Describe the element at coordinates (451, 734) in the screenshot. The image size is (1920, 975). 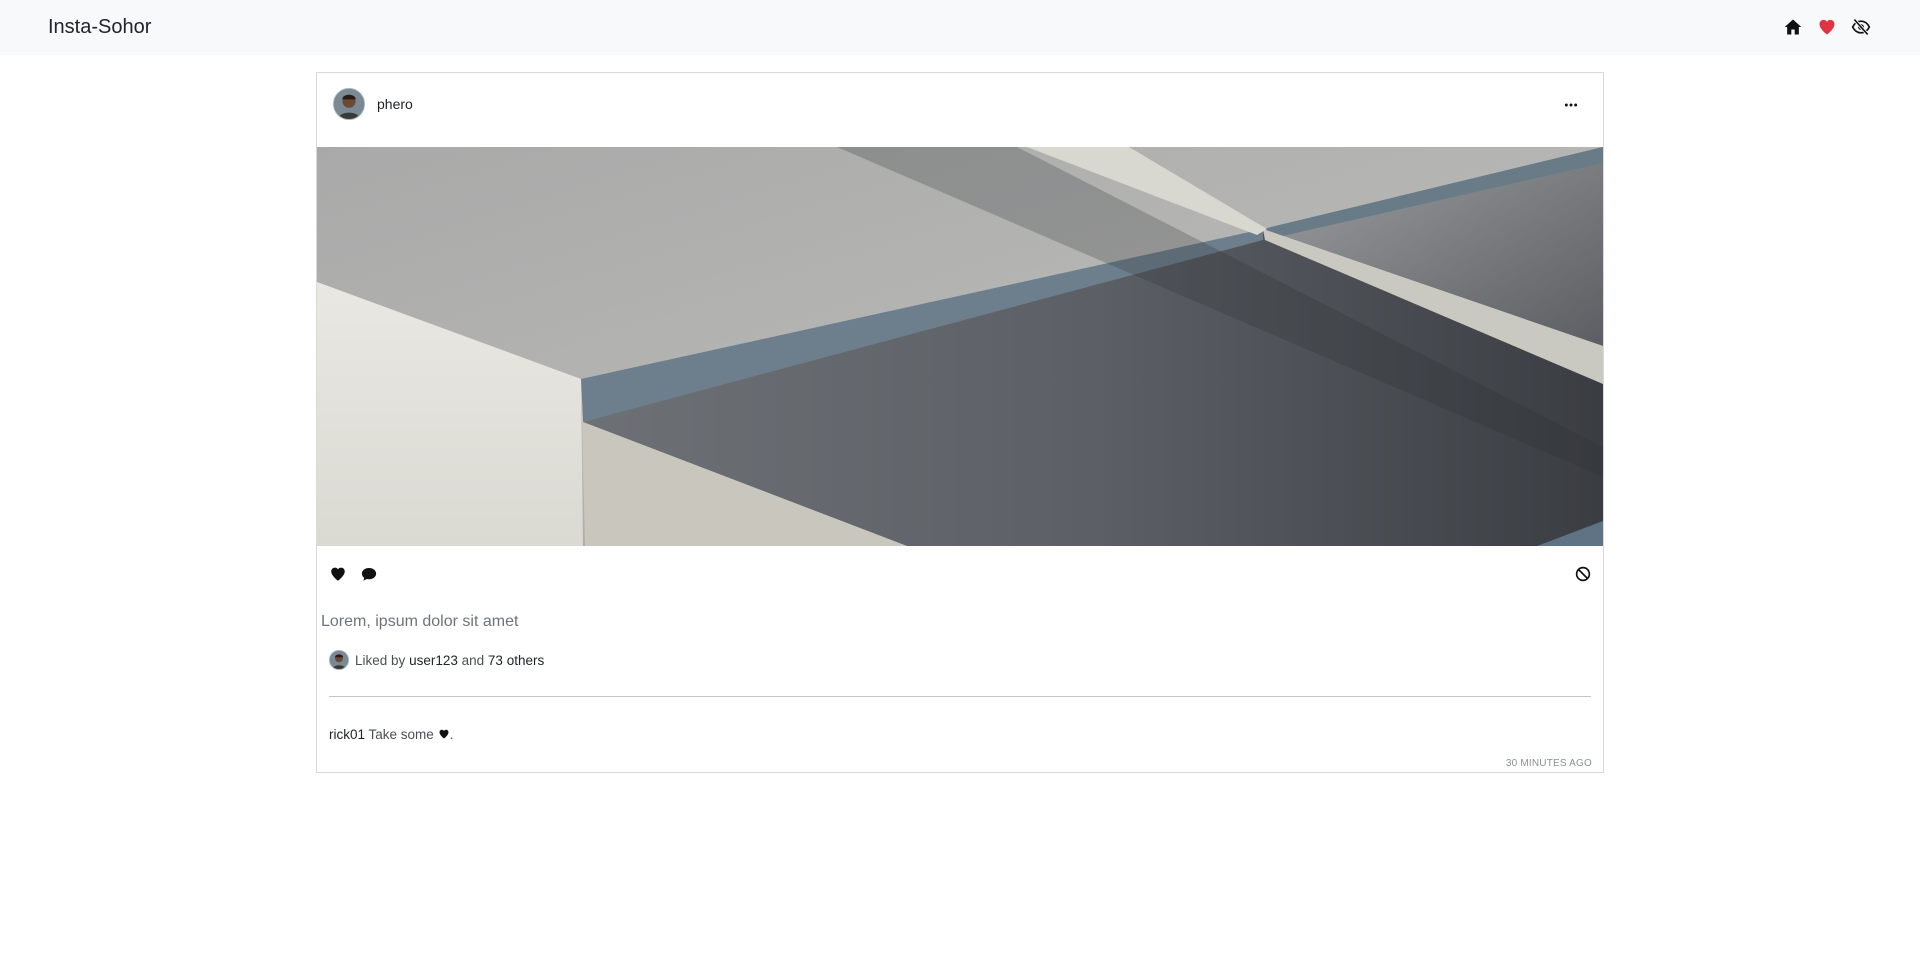
I see `comment-suffix: .` at that location.